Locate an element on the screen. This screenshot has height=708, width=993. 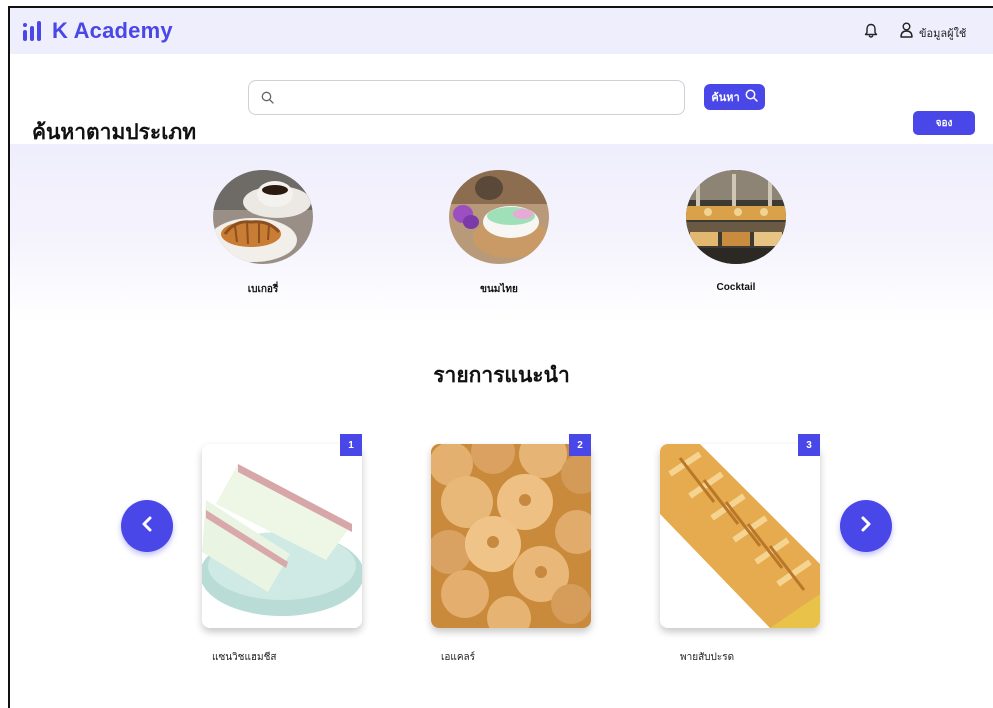
category-item-bakery: เบเกอรี่ is located at coordinates (263, 233).